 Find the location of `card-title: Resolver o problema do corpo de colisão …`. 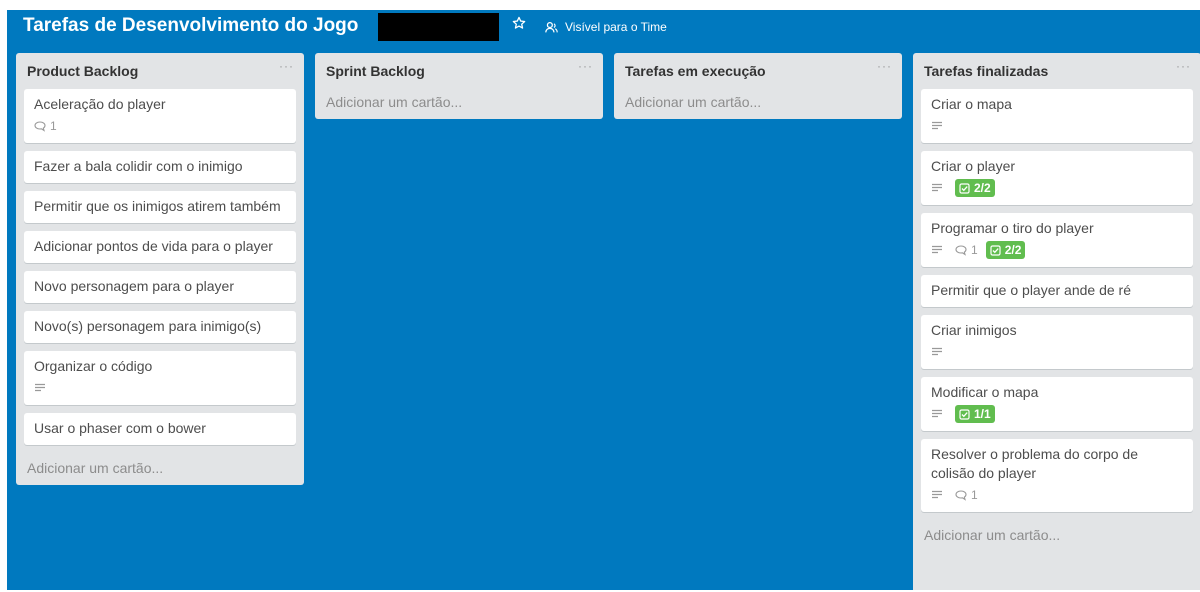

card-title: Resolver o problema do corpo de colisão … is located at coordinates (1035, 463).